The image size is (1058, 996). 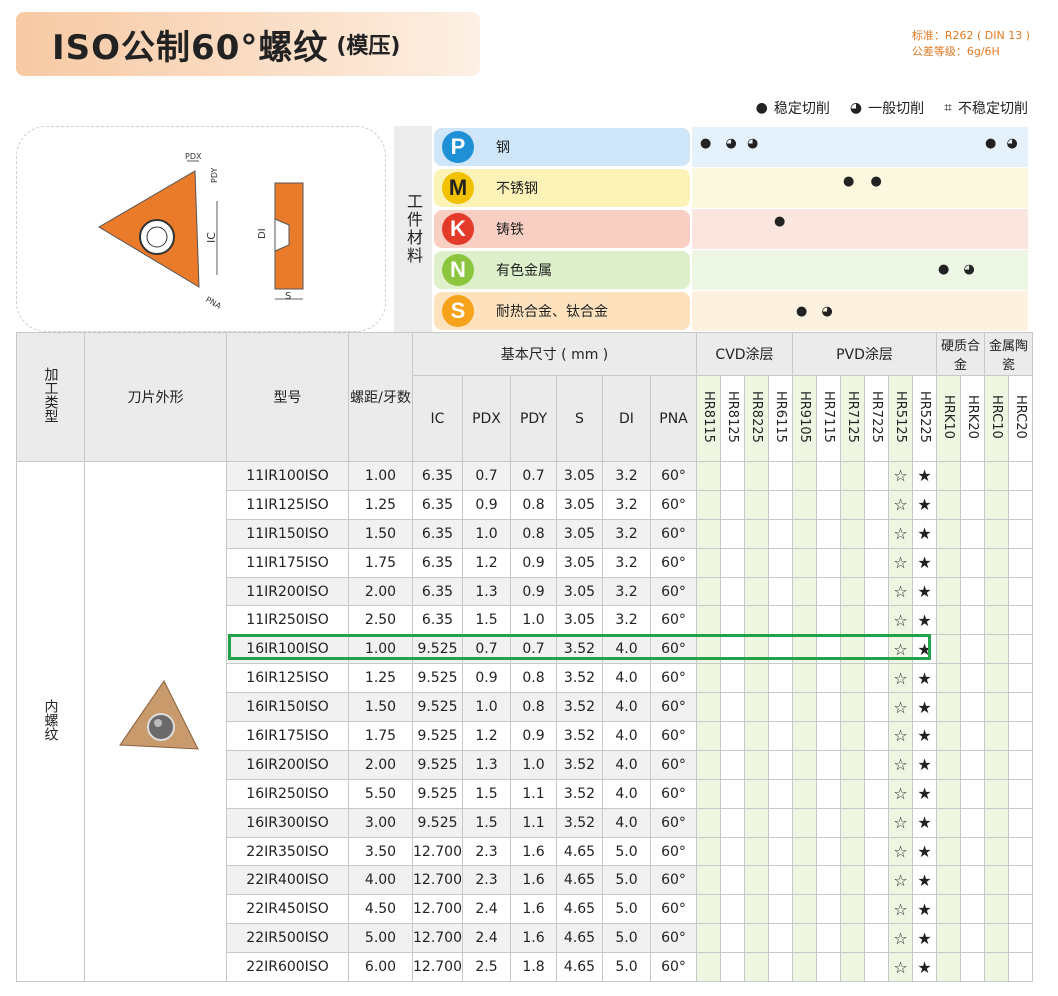 What do you see at coordinates (579, 418) in the screenshot?
I see `header-s: S` at bounding box center [579, 418].